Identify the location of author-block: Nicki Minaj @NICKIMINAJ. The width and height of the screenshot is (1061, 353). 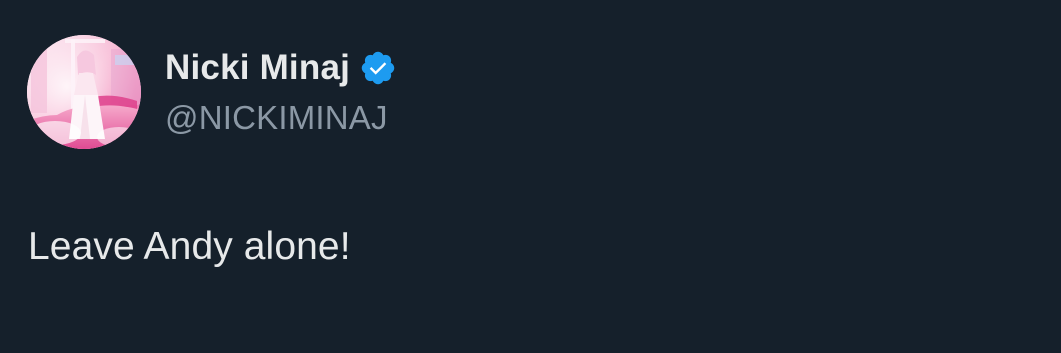
(281, 92).